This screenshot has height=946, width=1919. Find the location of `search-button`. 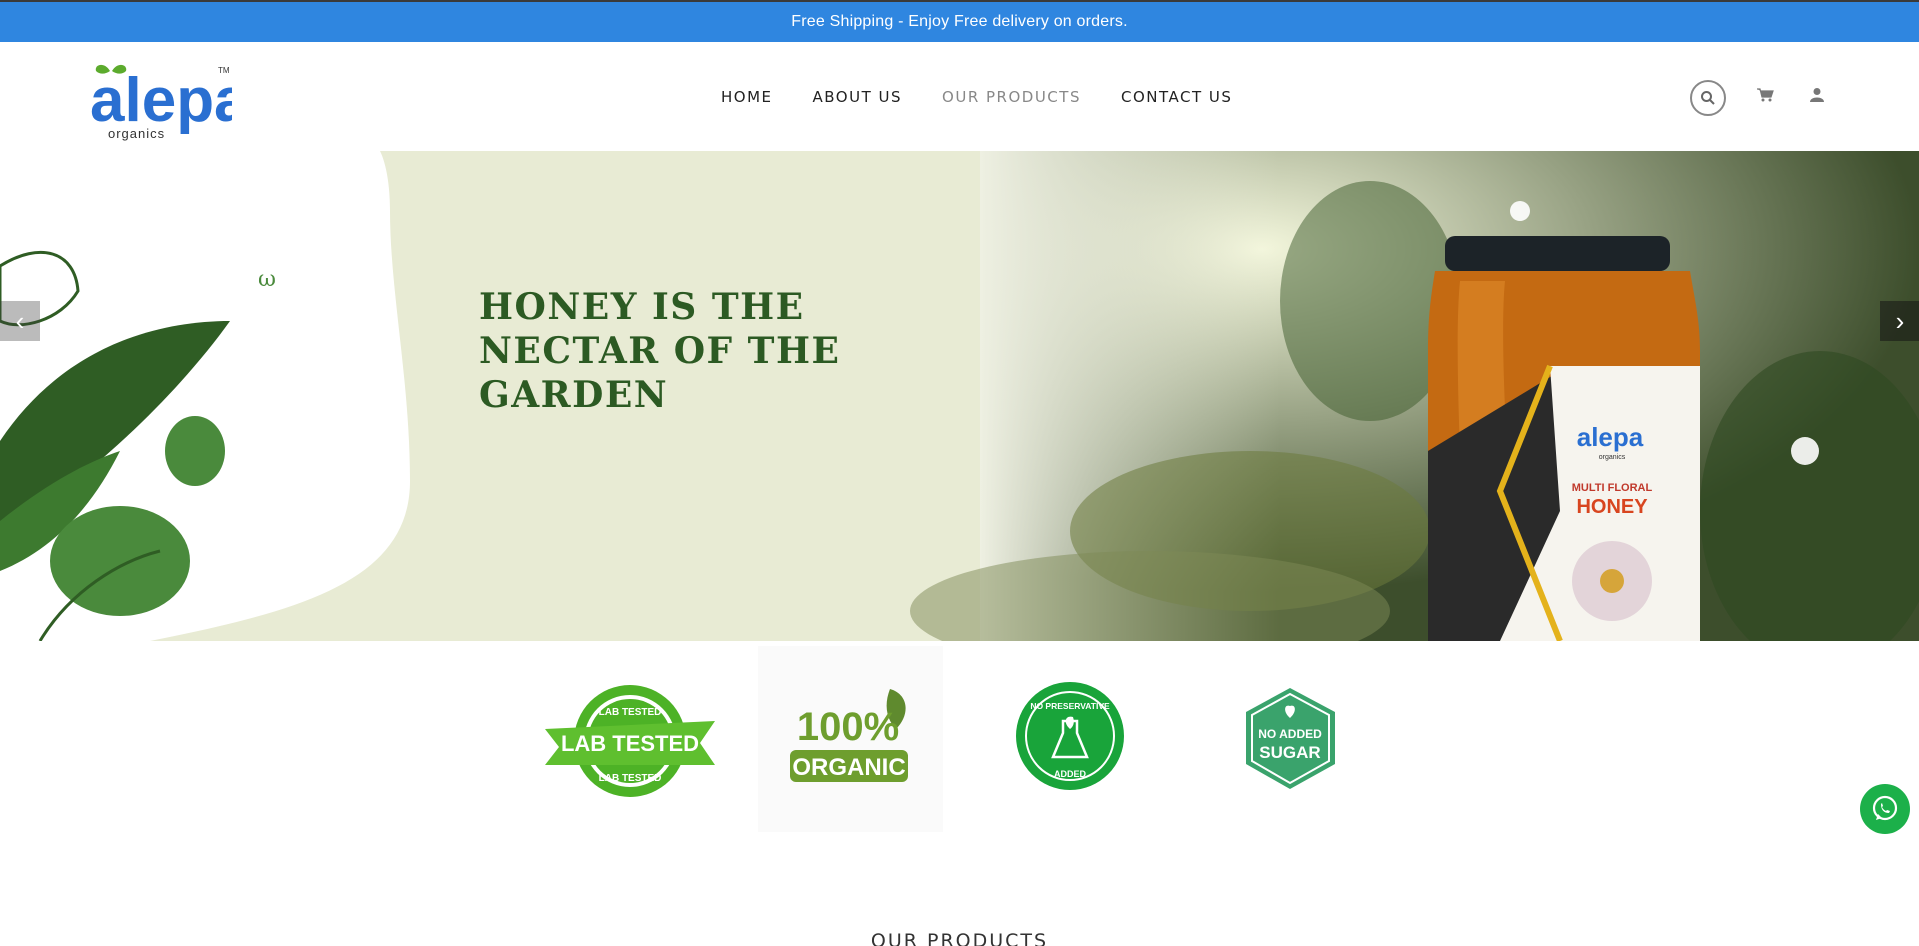

search-button is located at coordinates (1708, 98).